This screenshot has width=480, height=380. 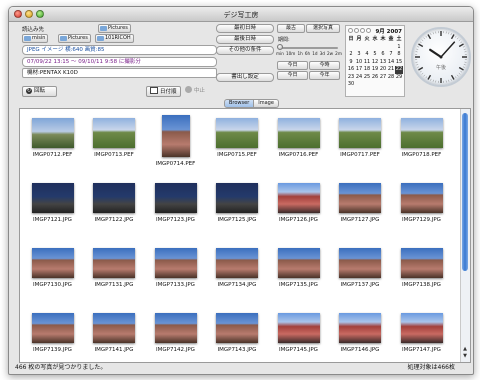 I want to click on calendar-day: 15, so click(x=399, y=63).